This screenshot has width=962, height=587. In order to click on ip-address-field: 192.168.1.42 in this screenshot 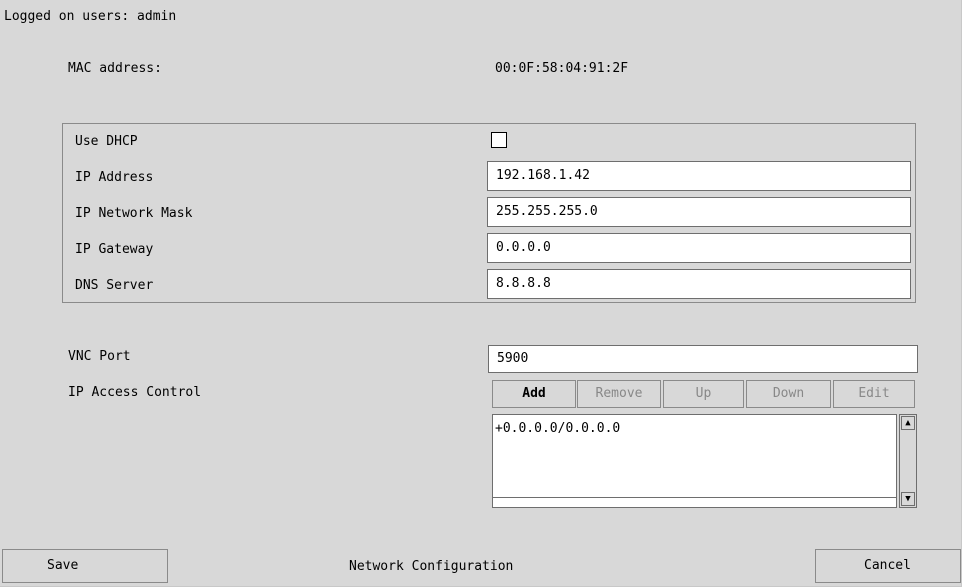, I will do `click(699, 176)`.